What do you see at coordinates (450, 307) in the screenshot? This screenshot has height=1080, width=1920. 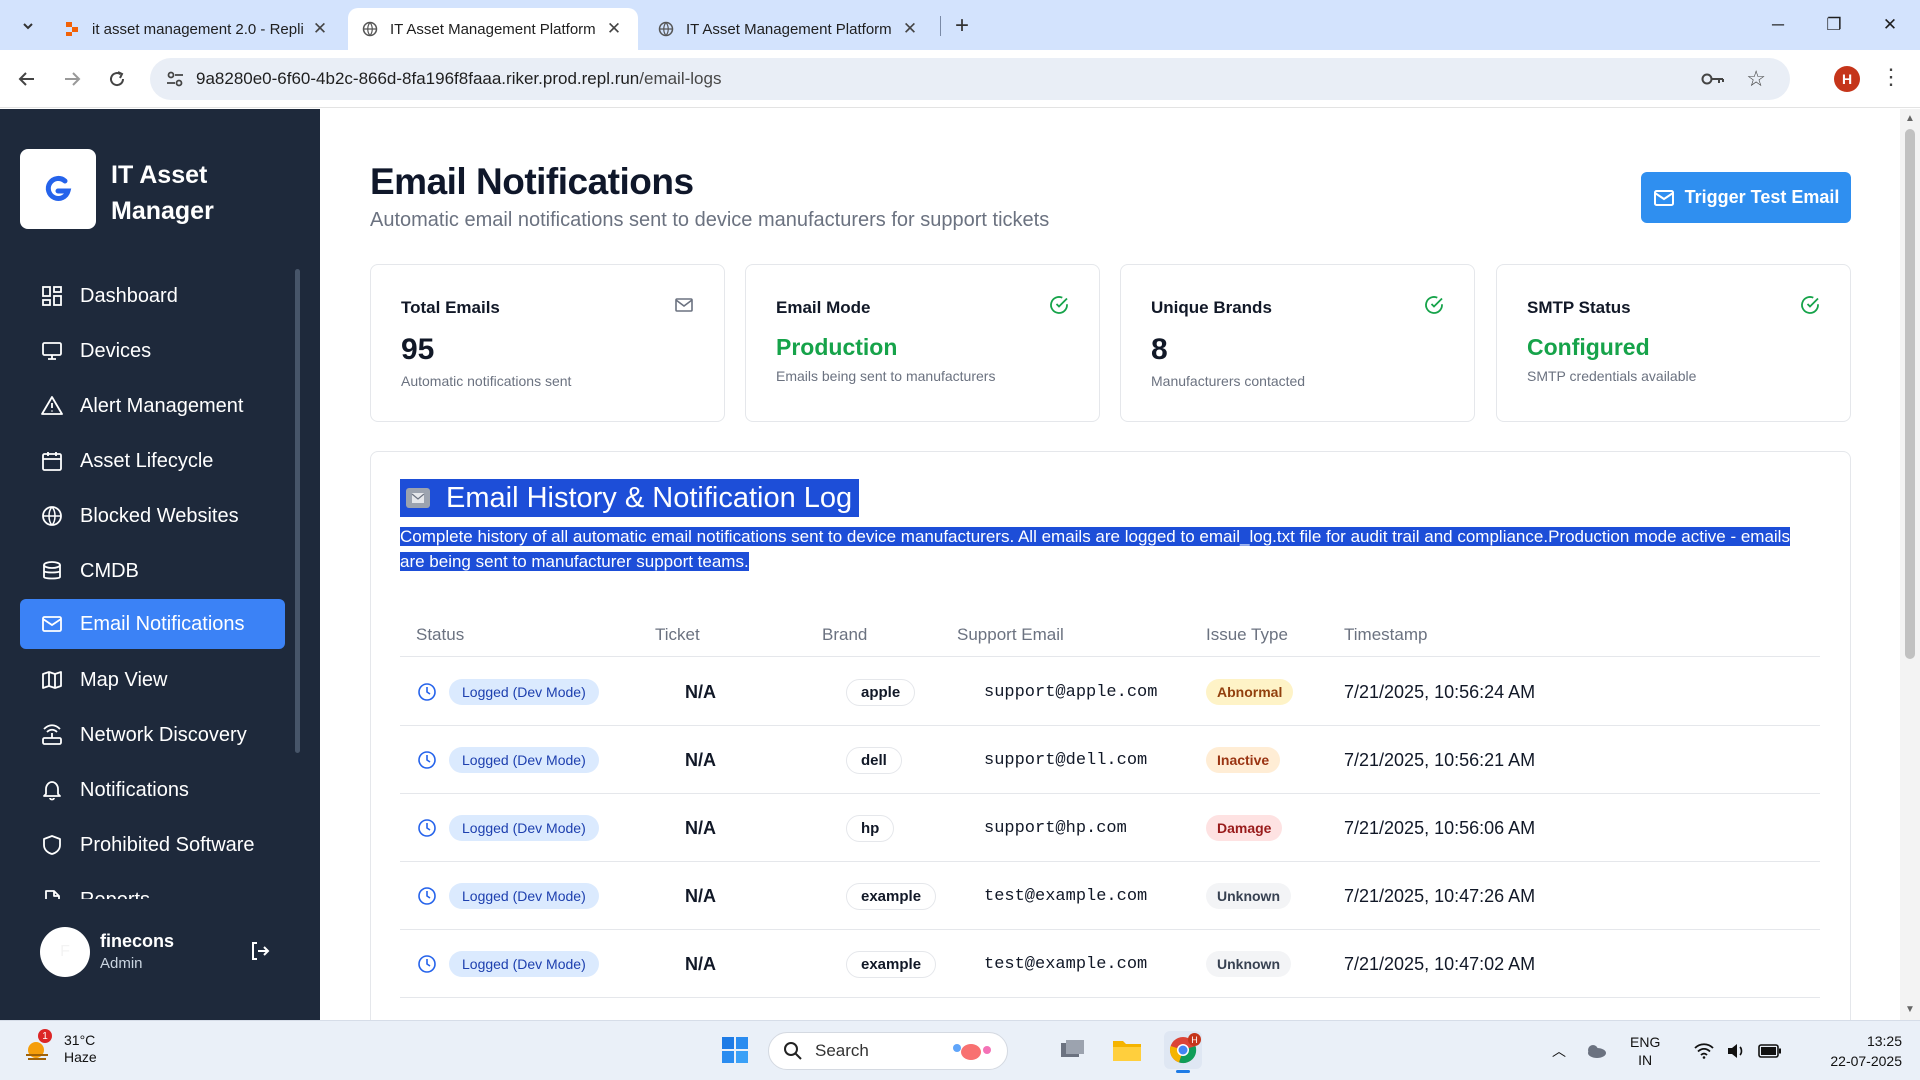 I see `stat-label: Total Emails` at bounding box center [450, 307].